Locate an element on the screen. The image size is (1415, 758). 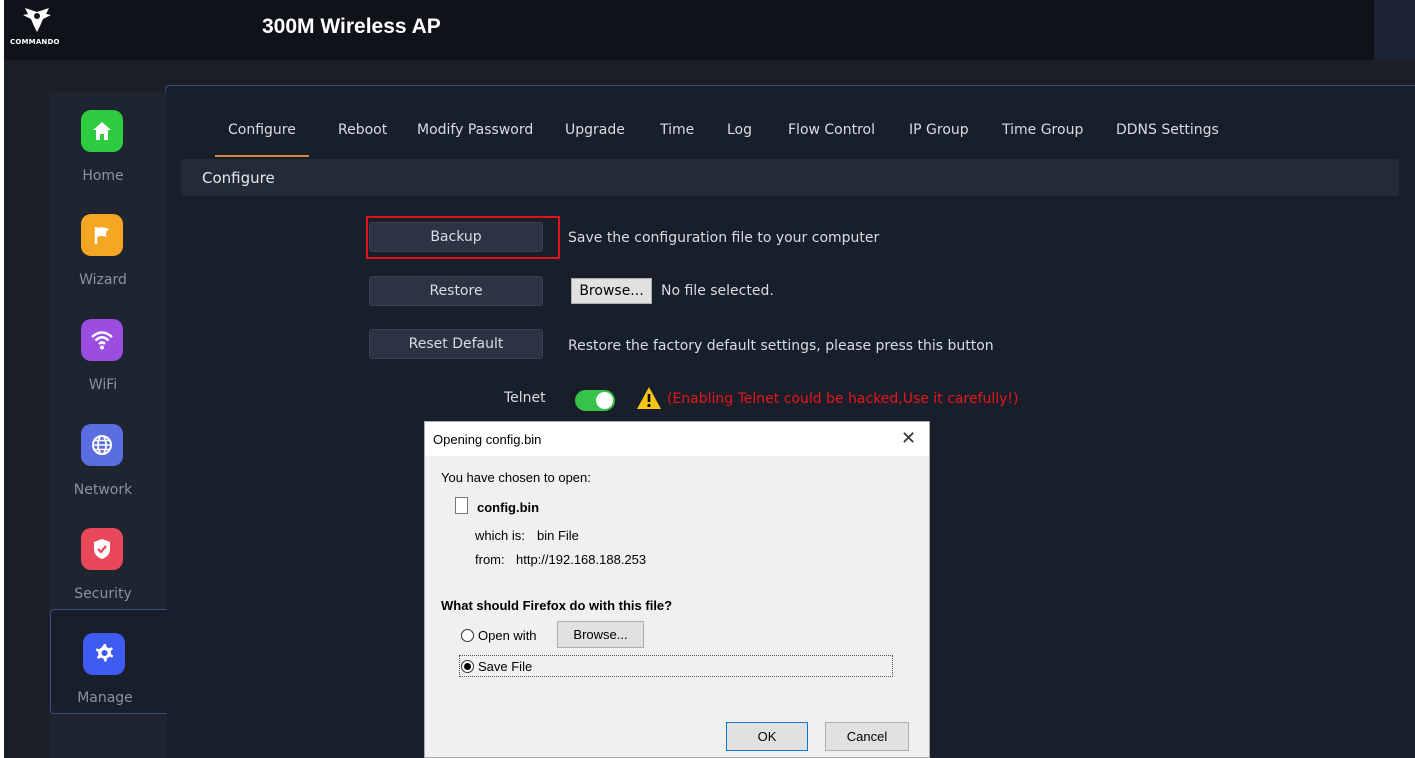
warning-icon is located at coordinates (649, 400).